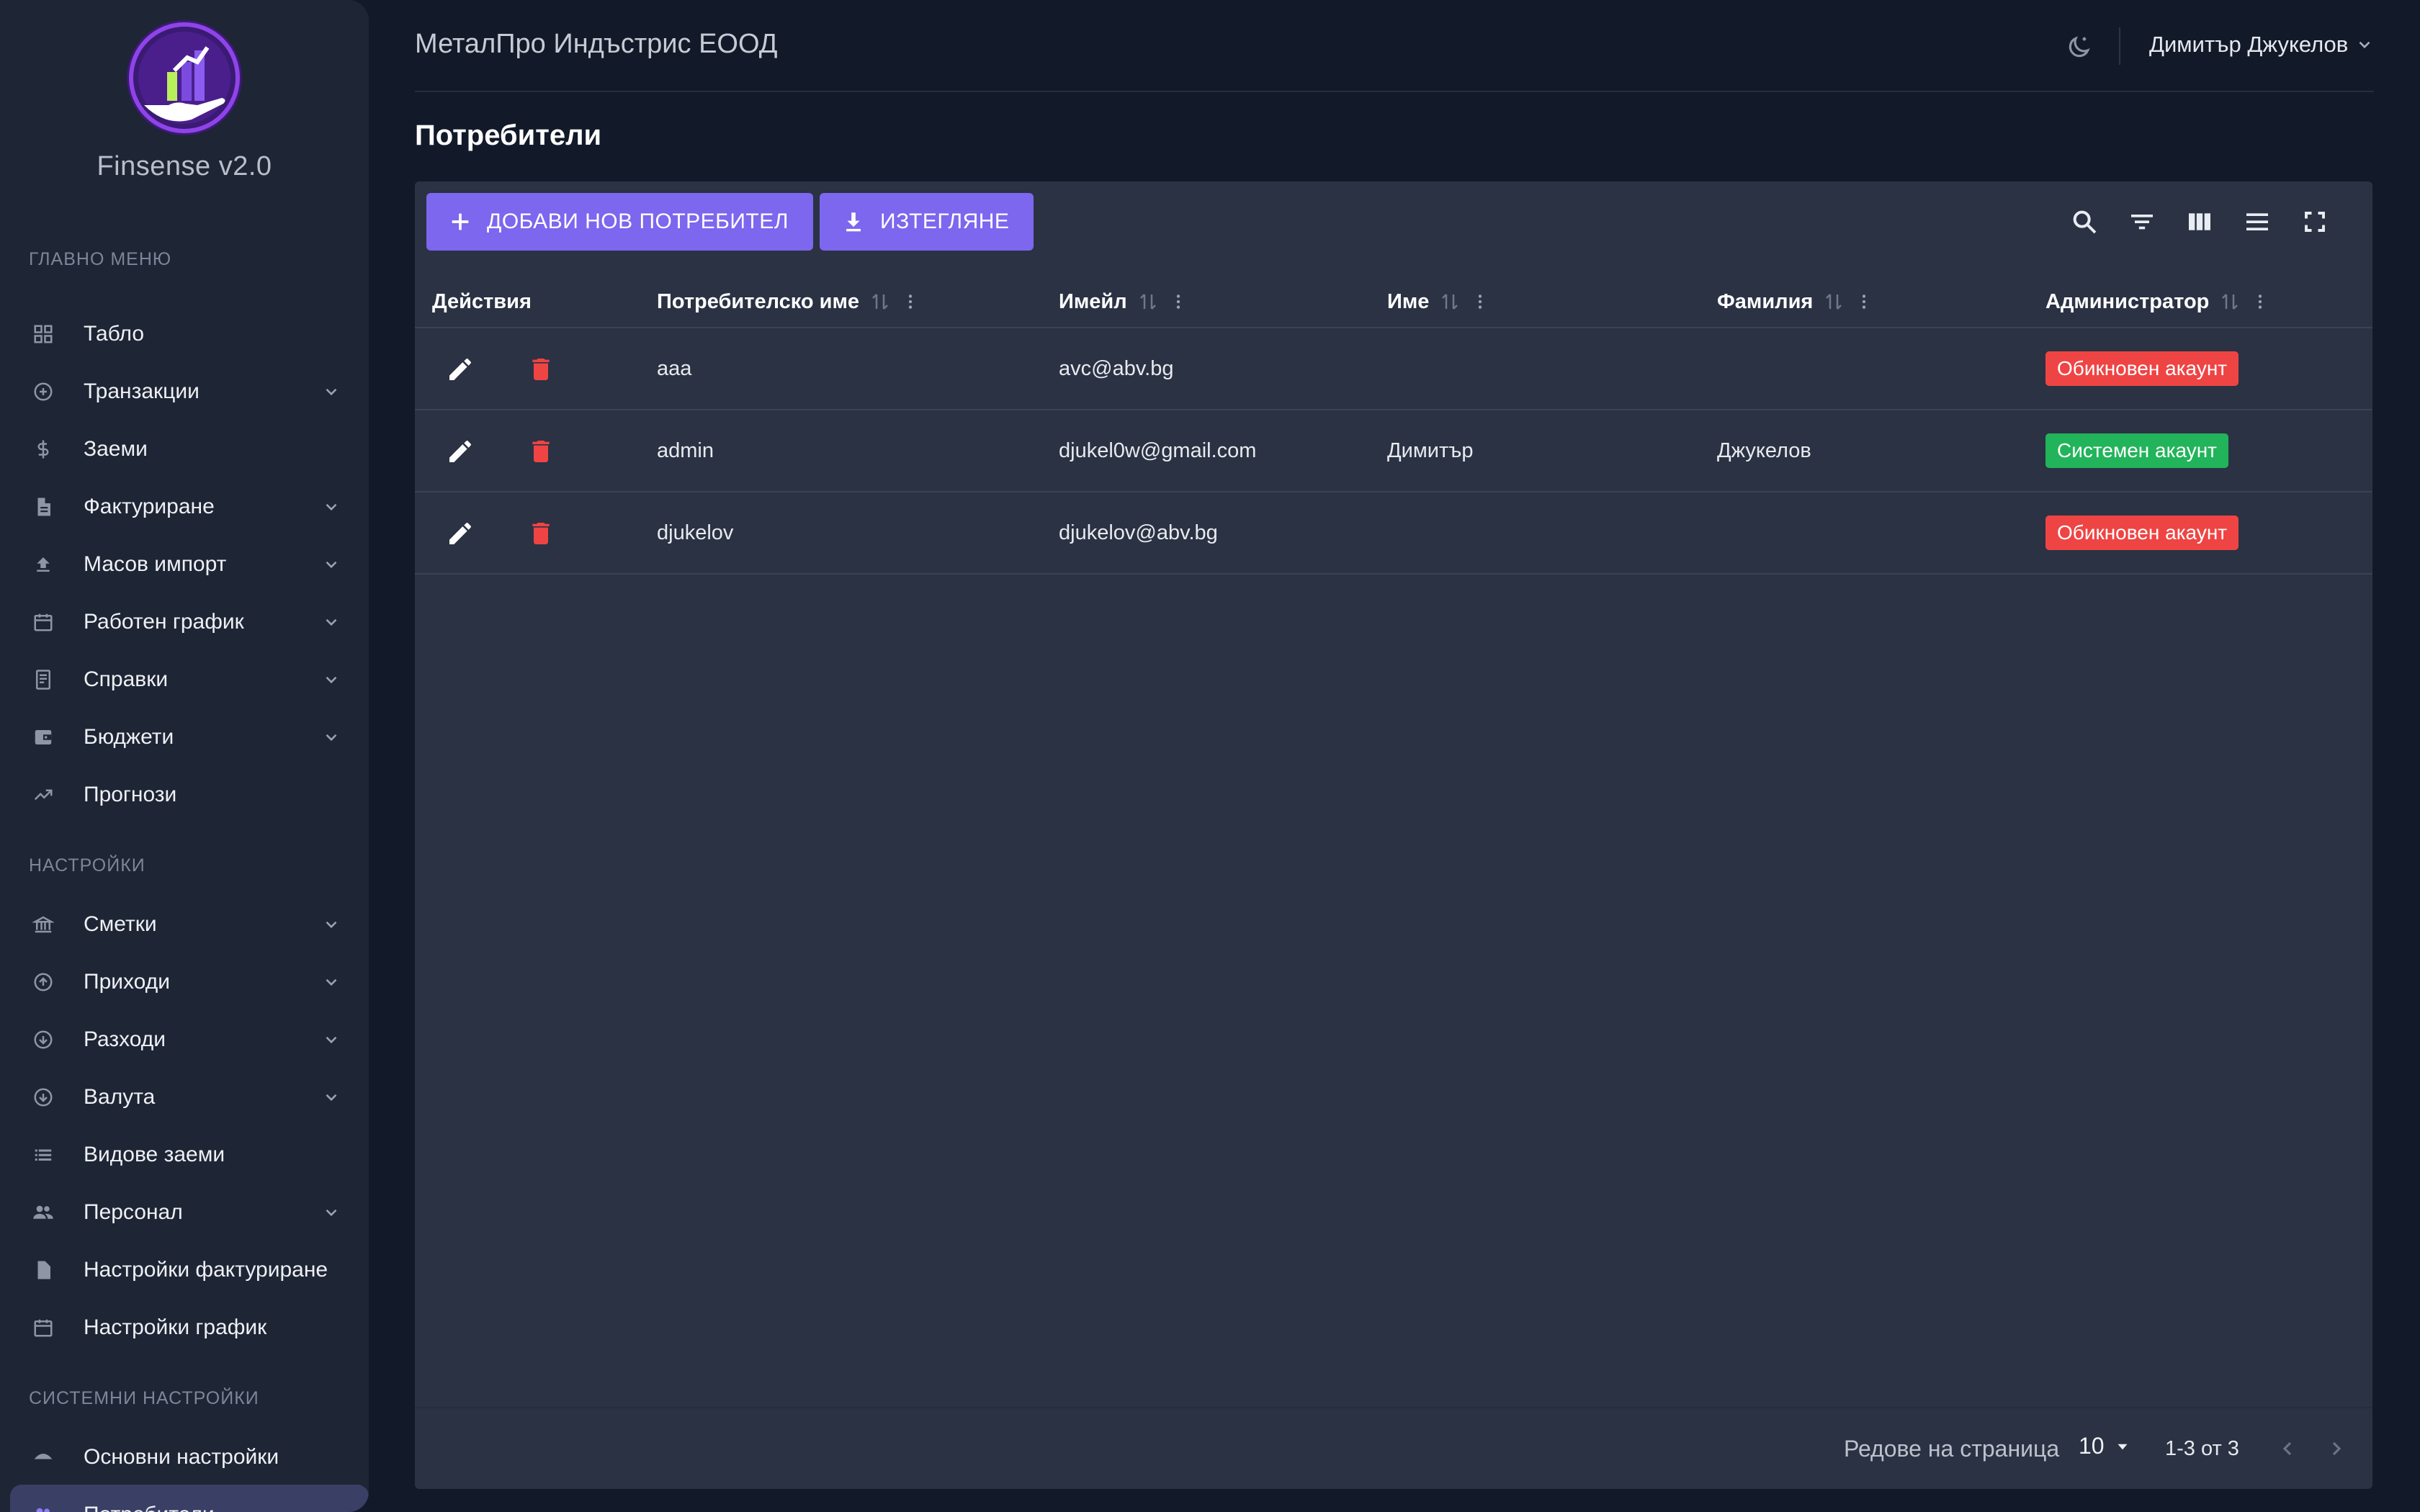 This screenshot has height=1512, width=2420. Describe the element at coordinates (638, 221) in the screenshot. I see `add-user-label: ДОБАВИ НОВ ПОТРЕБИТЕЛ` at that location.